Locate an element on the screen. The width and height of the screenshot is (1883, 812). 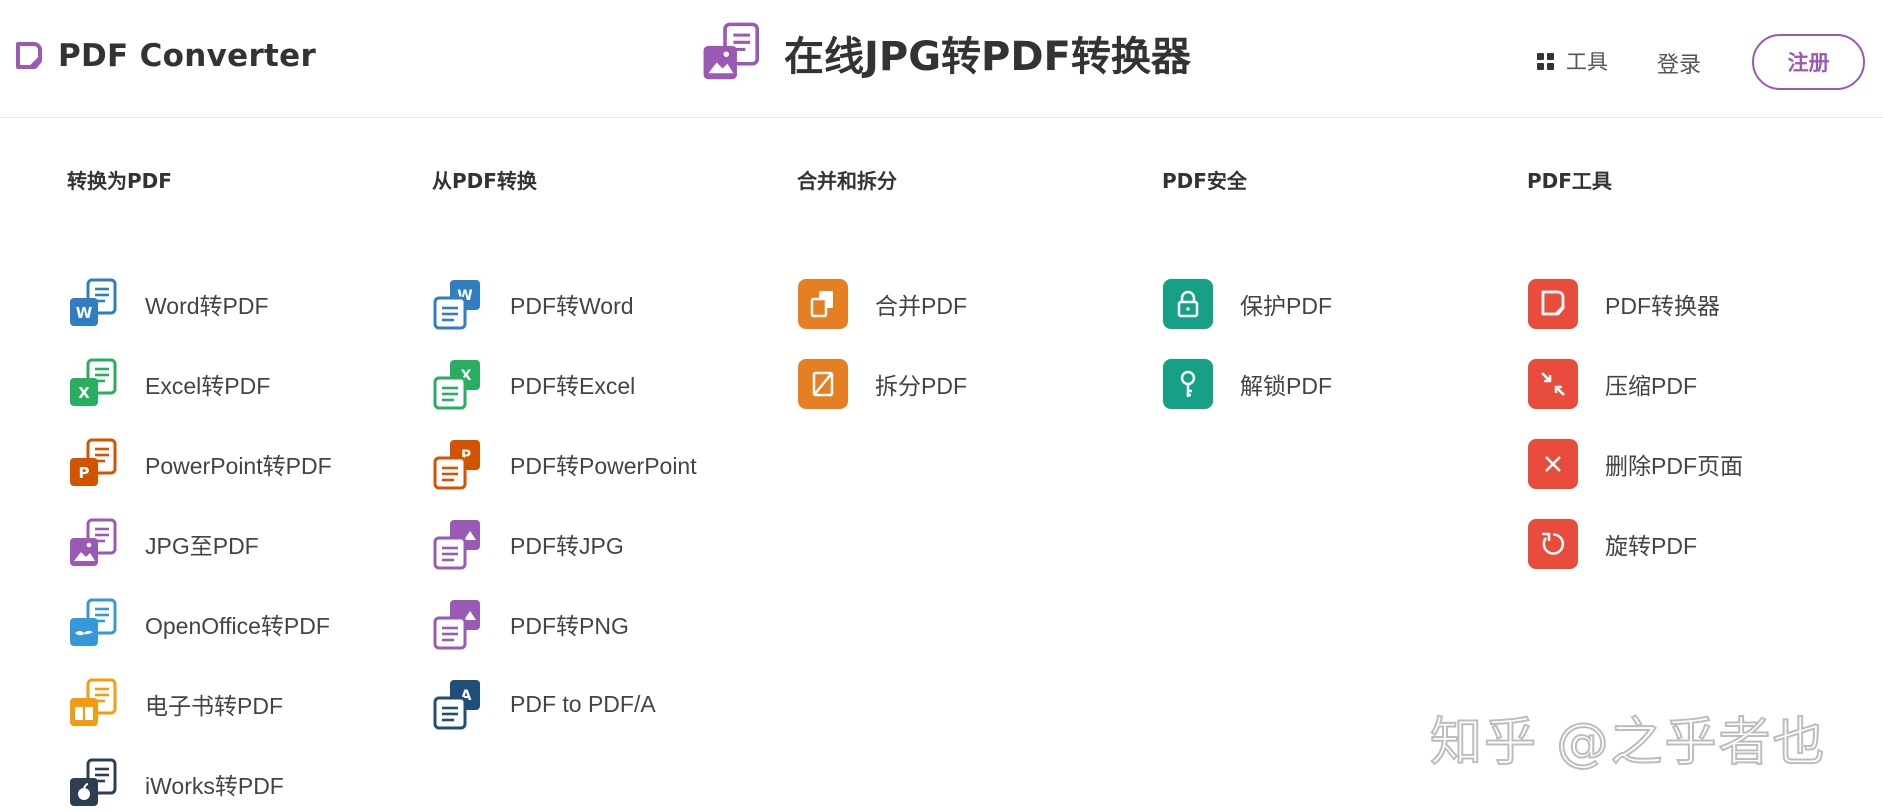
converter-icon is located at coordinates (1553, 304).